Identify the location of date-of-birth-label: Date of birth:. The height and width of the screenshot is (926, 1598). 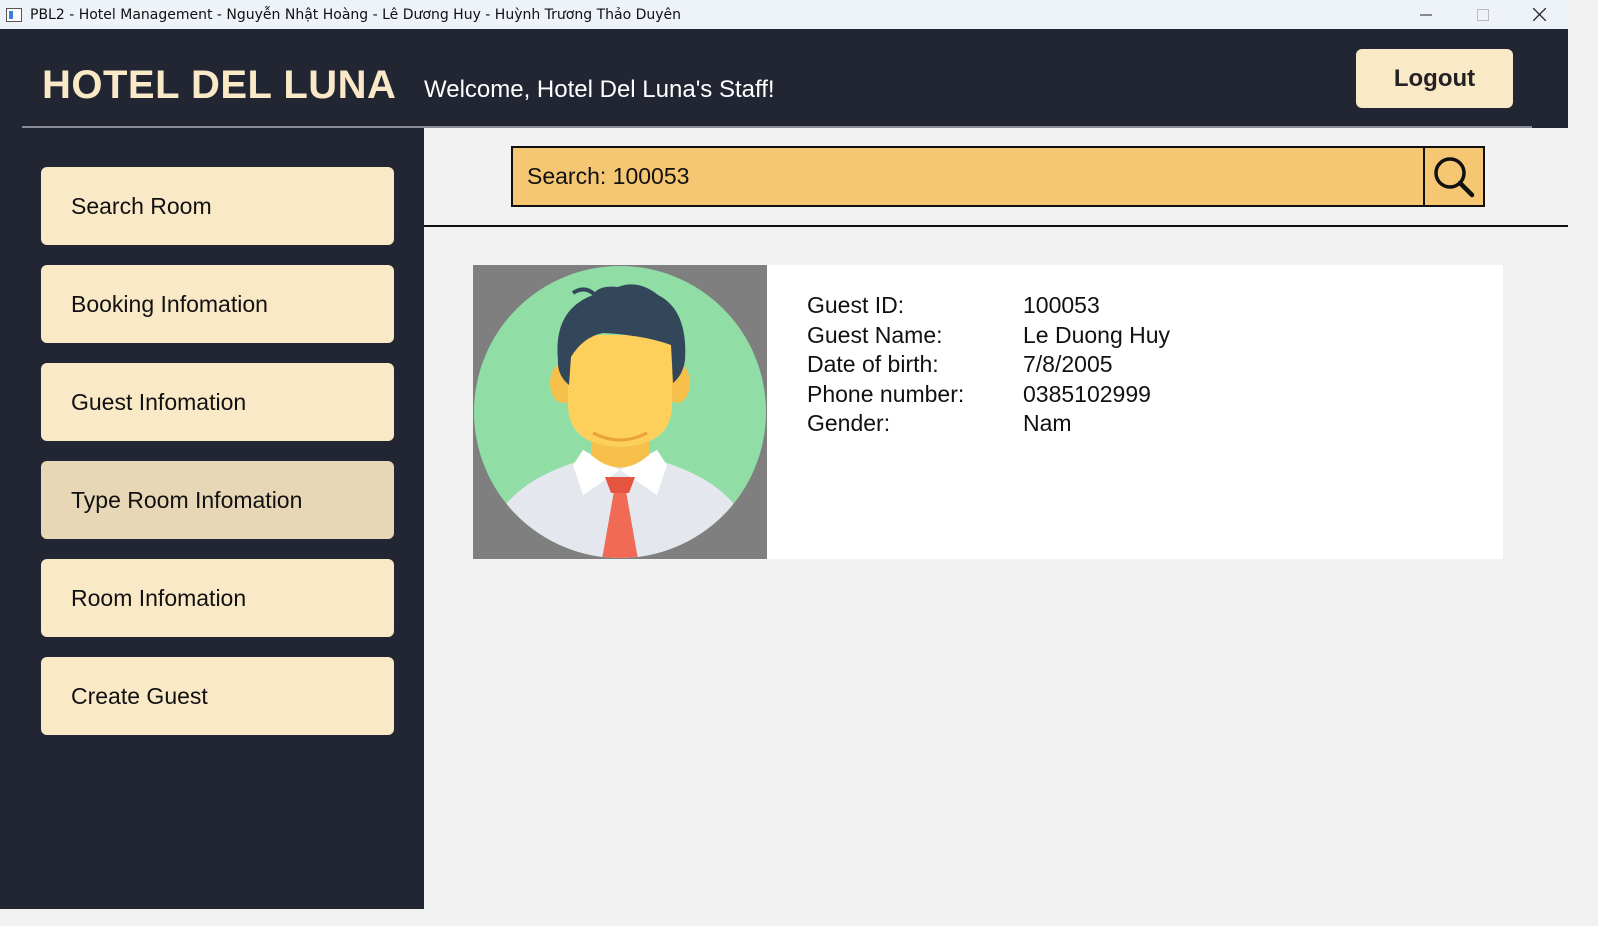
(873, 364).